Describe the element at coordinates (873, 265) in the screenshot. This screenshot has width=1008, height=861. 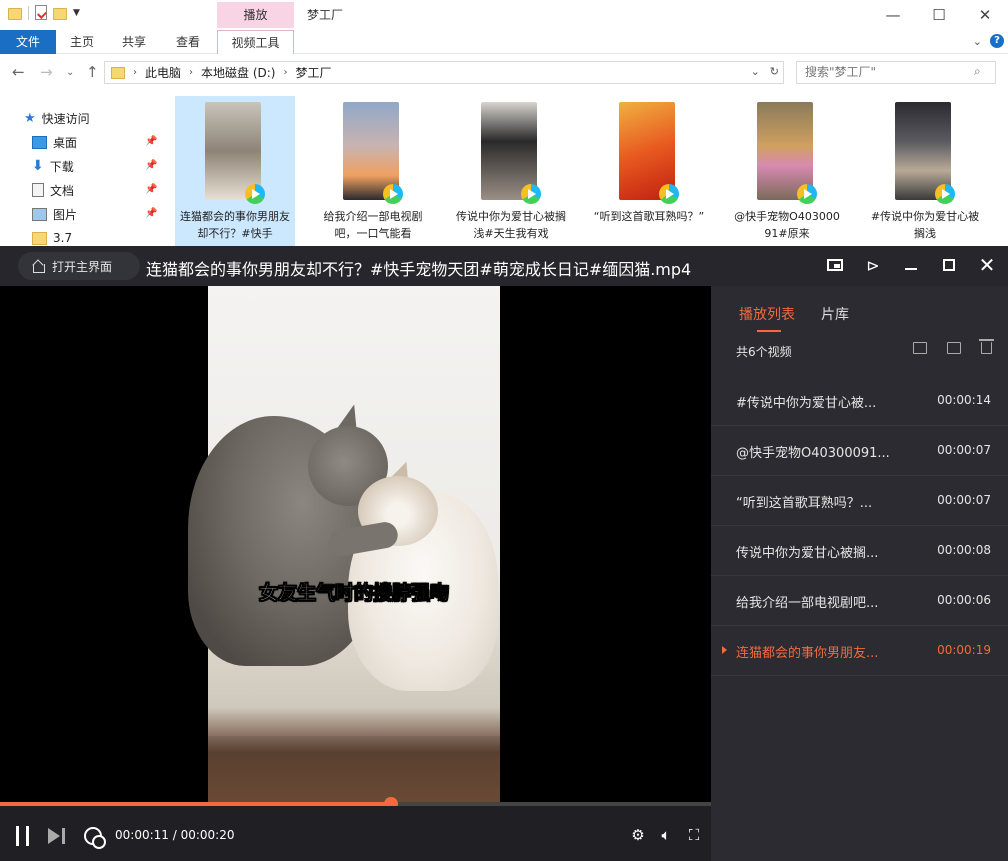
I see `pin-on-top-icon: ⊳` at that location.